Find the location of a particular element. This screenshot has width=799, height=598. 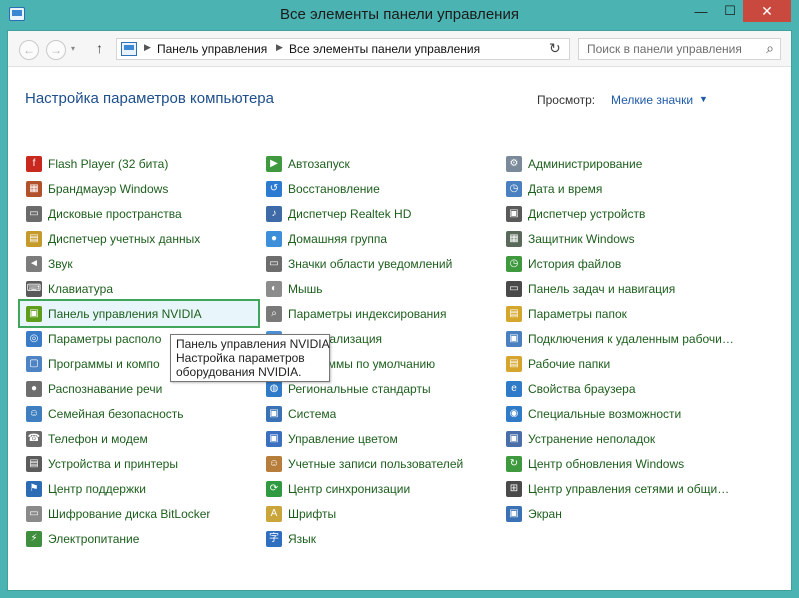

control-panel-item-label: Подключения к удаленным рабочим столам is located at coordinates (632, 339).